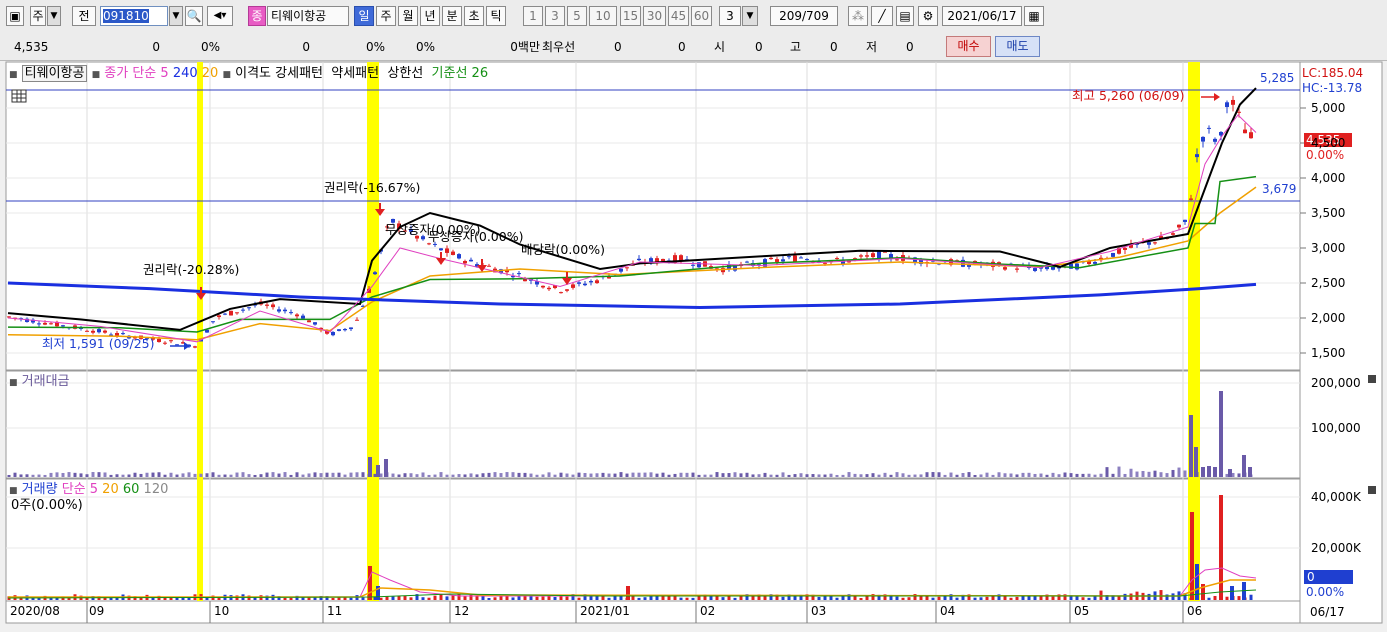  Describe the element at coordinates (533, 16) in the screenshot. I see `interval-button: 1` at that location.